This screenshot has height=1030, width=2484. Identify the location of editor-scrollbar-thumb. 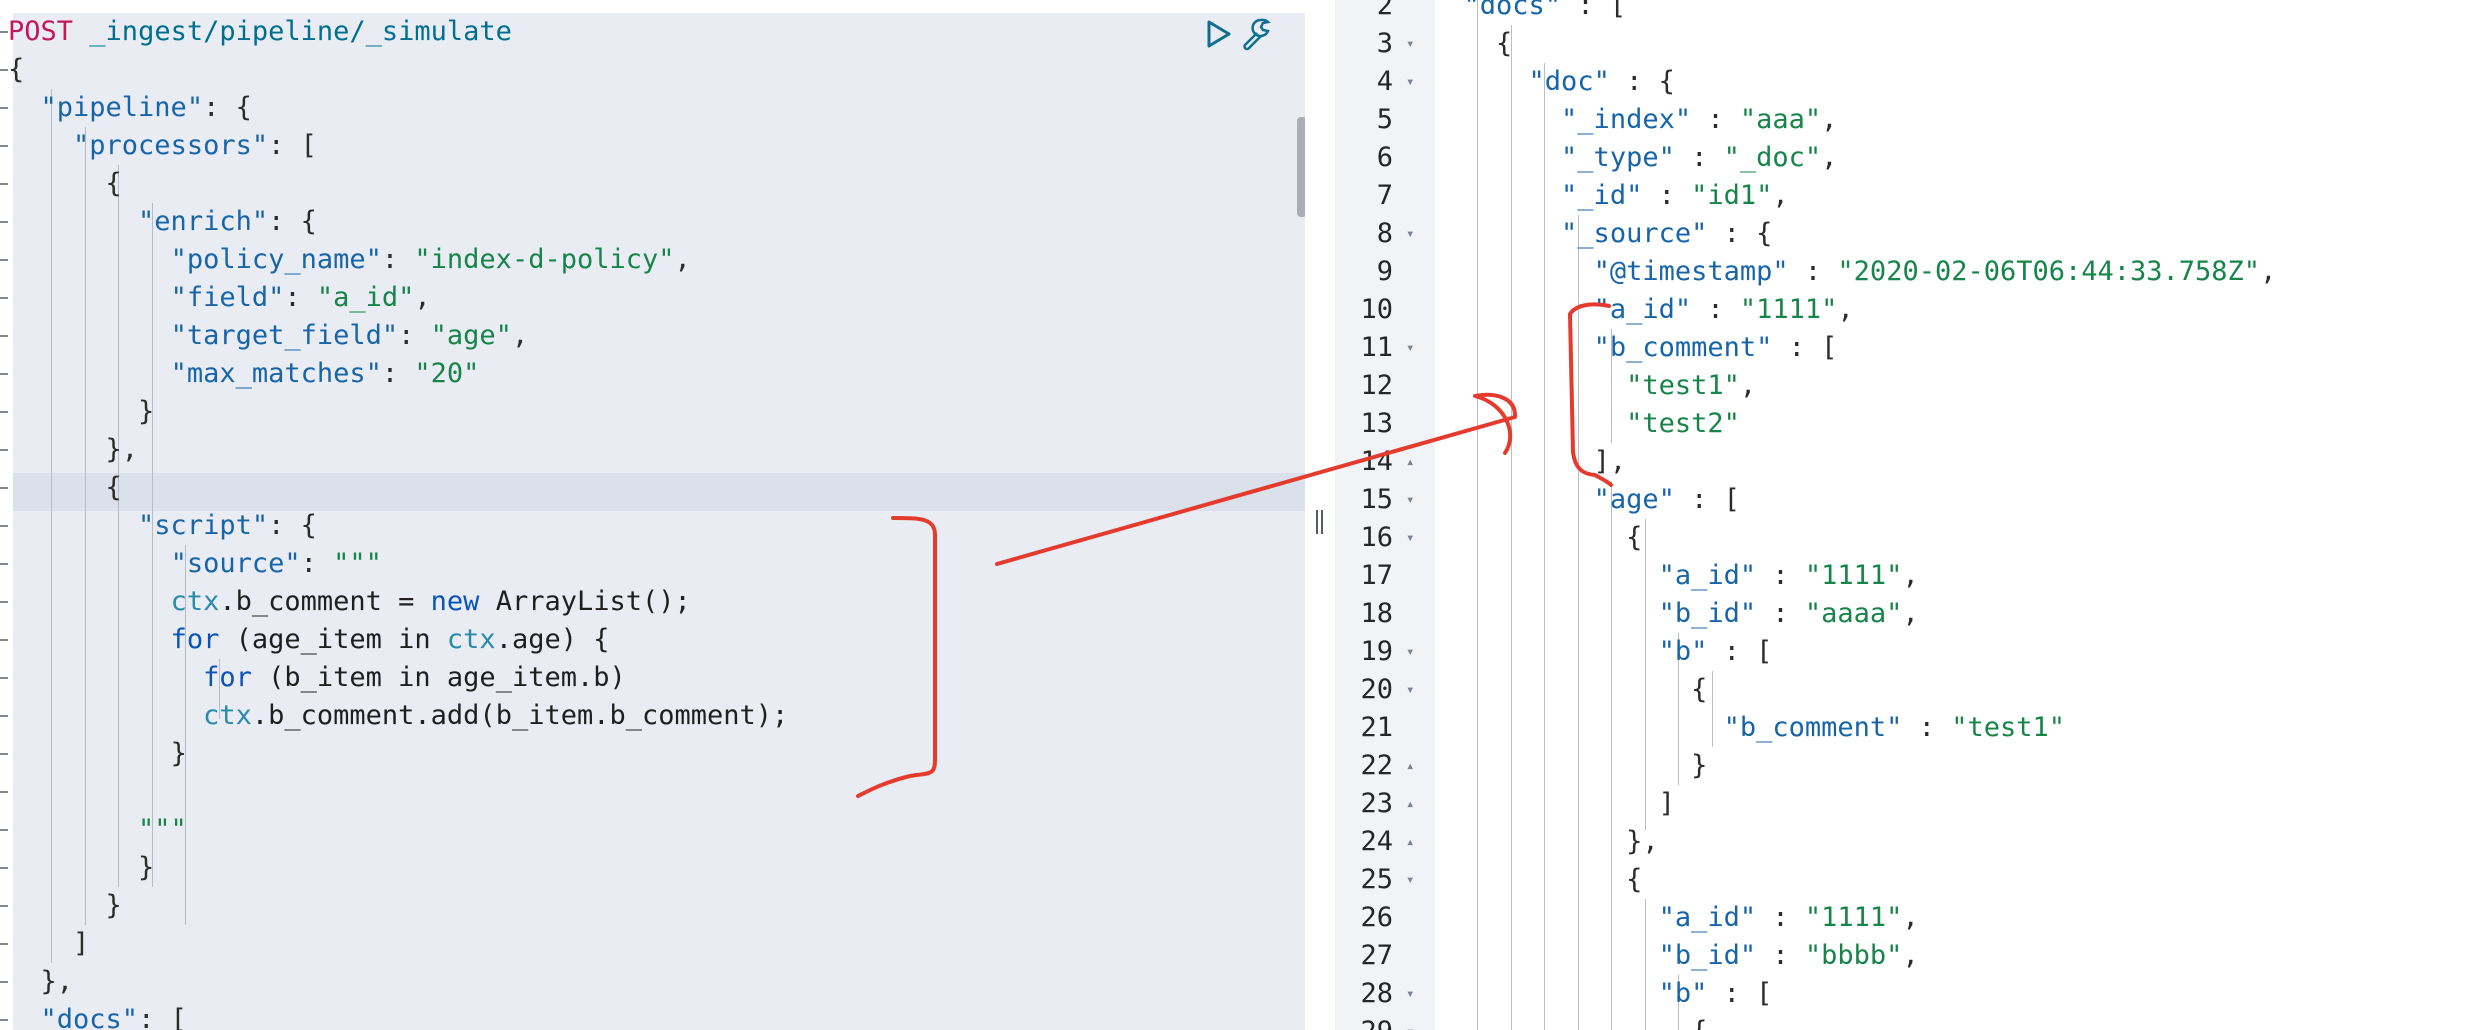
(1301, 167).